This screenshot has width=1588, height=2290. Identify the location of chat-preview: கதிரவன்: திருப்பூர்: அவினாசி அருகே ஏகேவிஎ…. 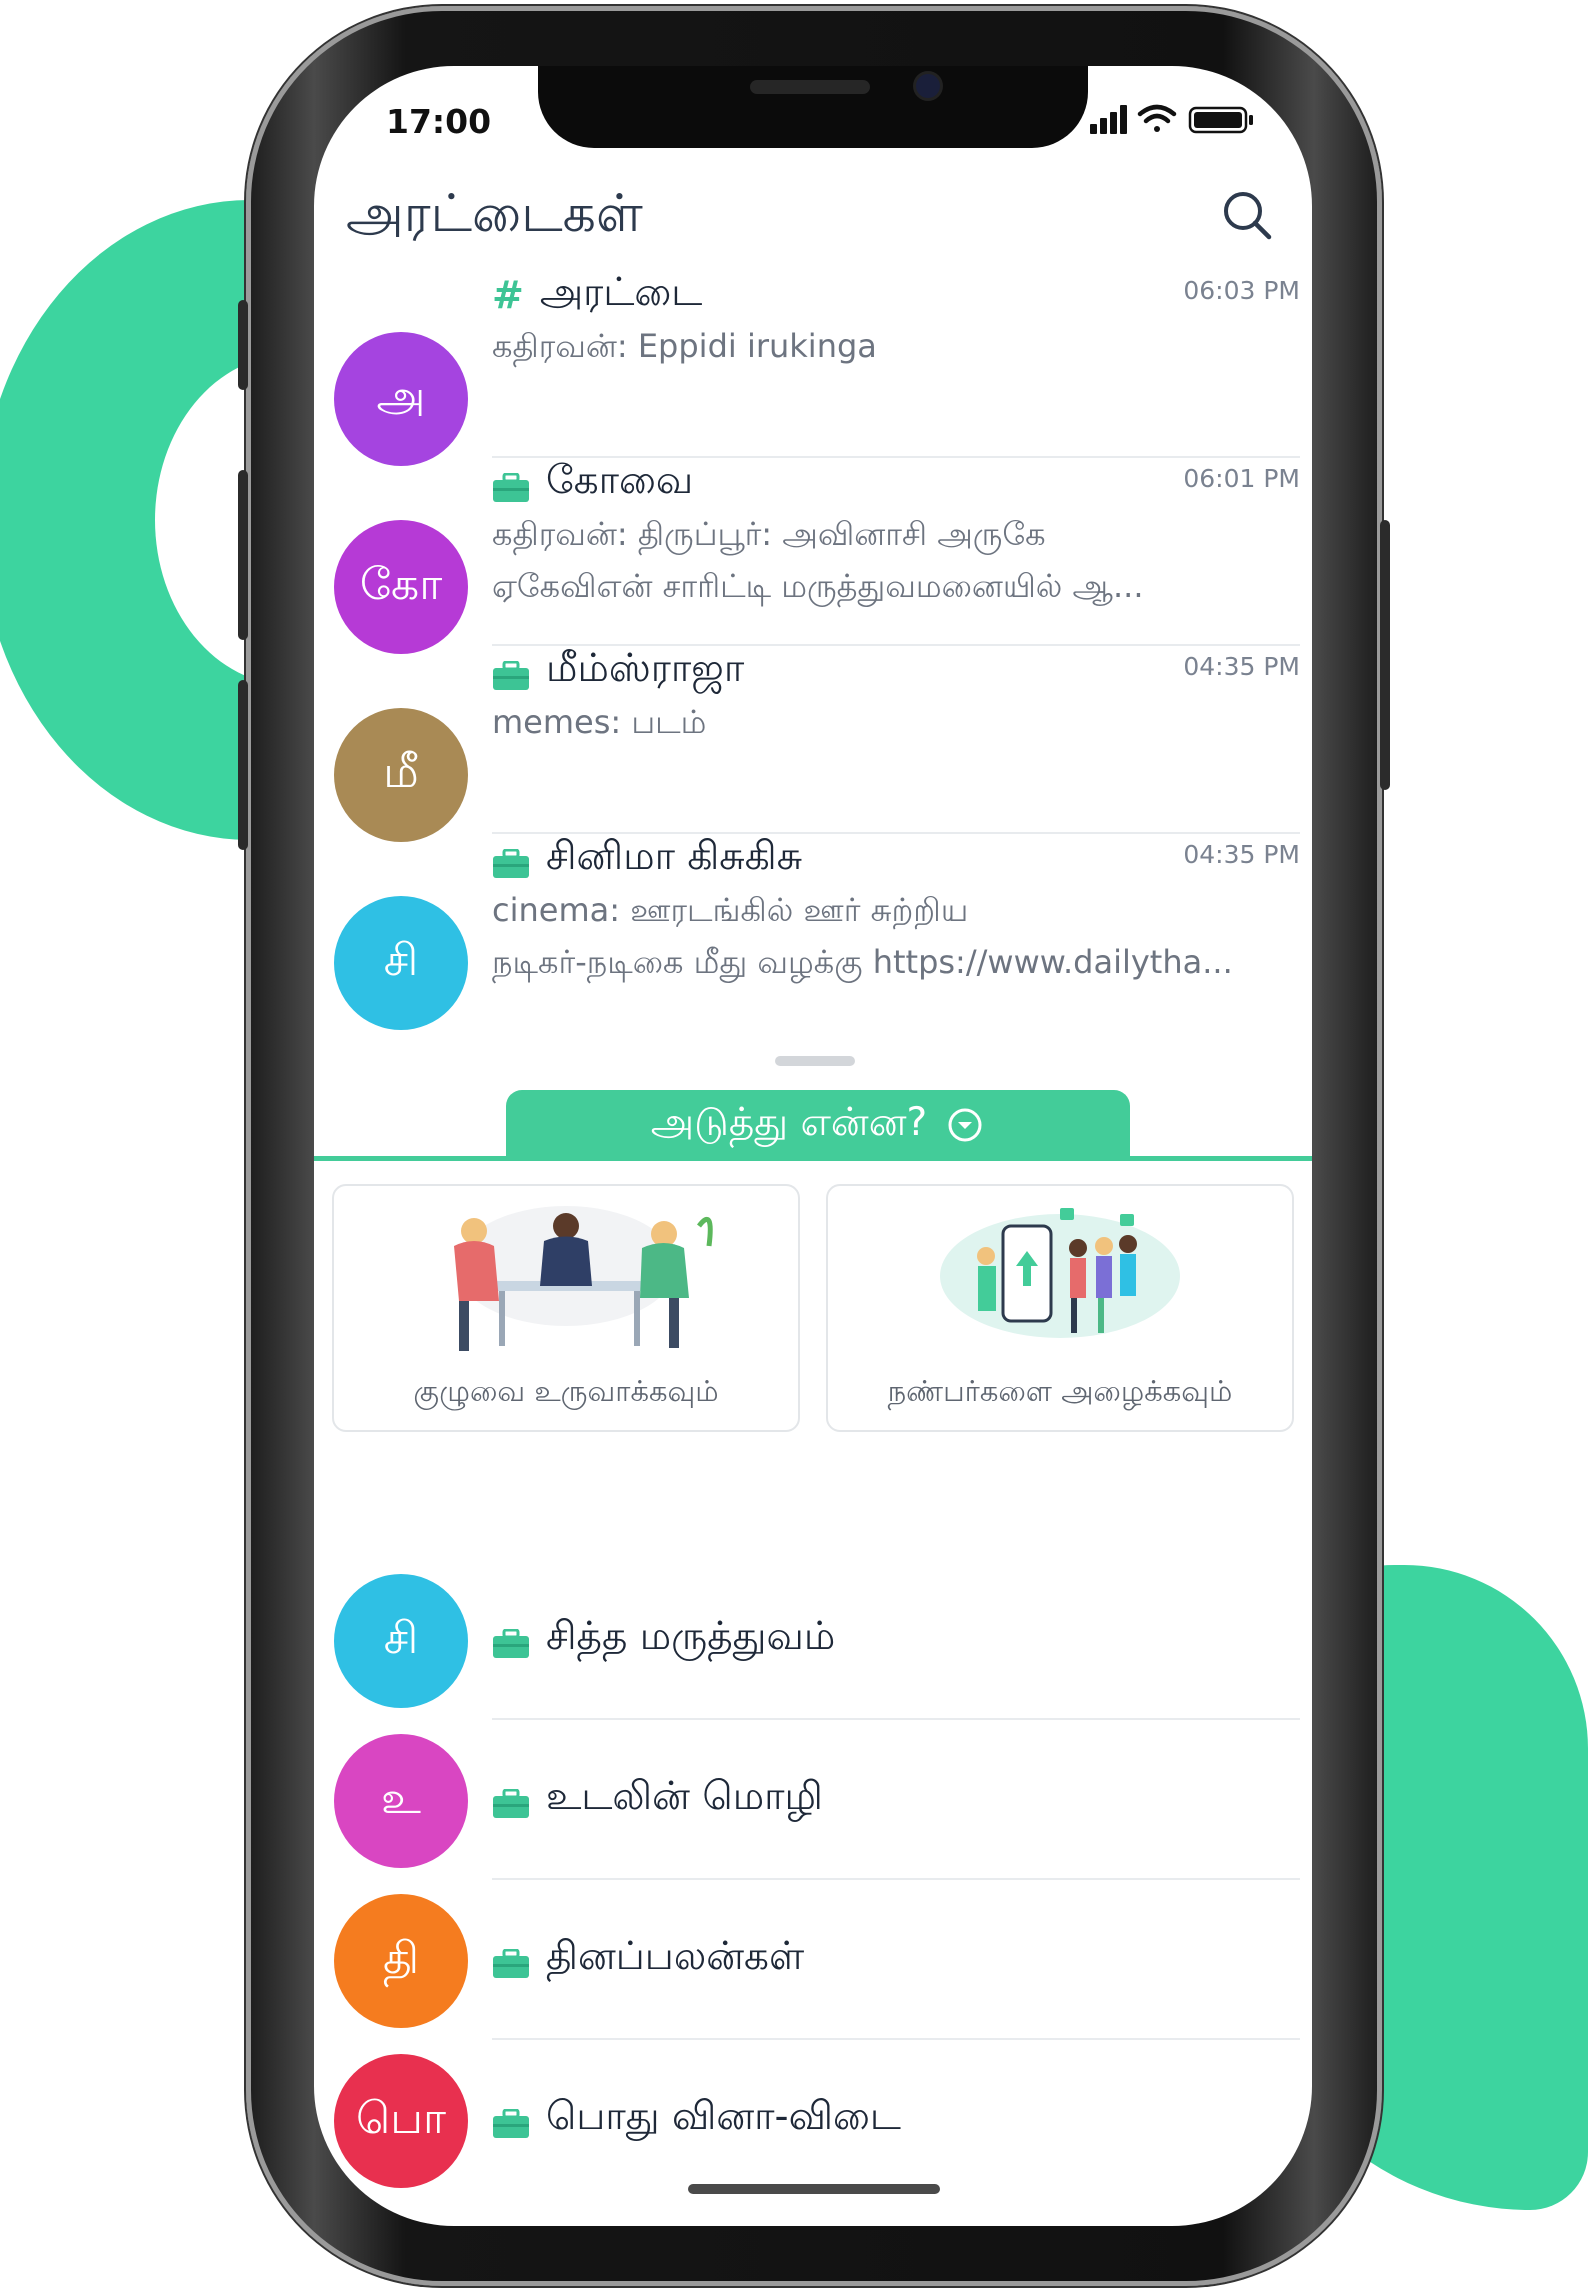
(882, 560).